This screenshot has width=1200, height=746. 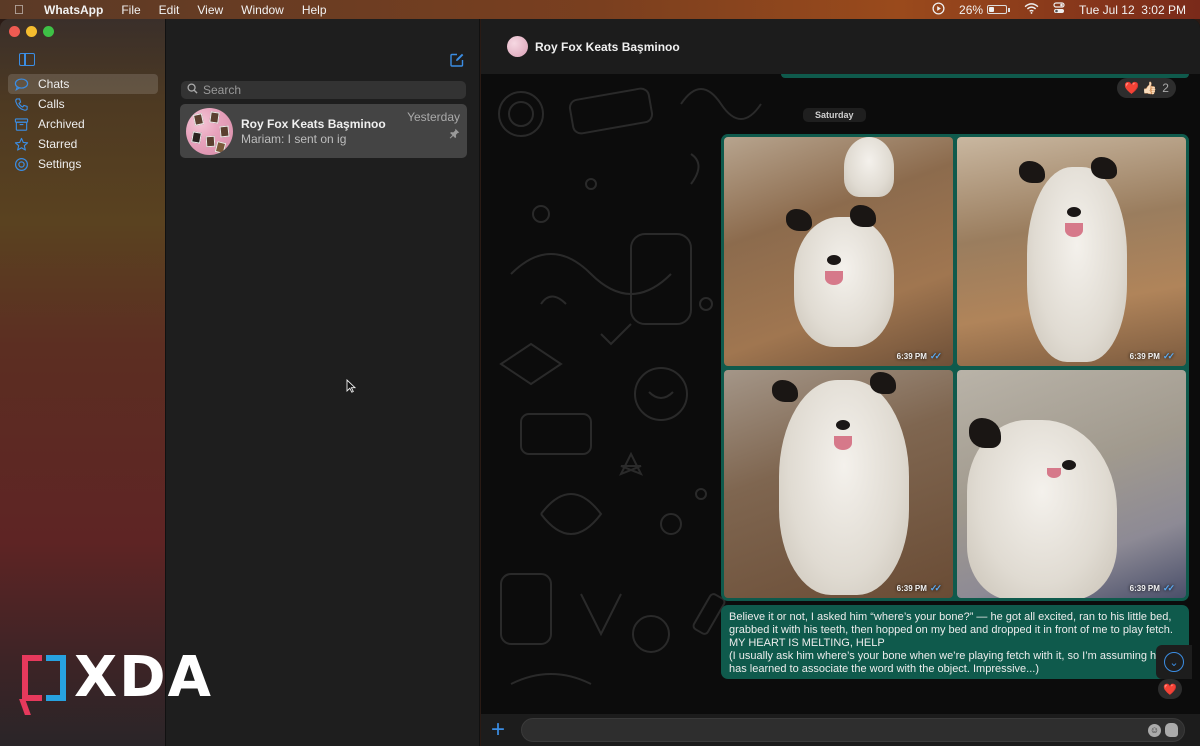 I want to click on search-icon, so click(x=192, y=90).